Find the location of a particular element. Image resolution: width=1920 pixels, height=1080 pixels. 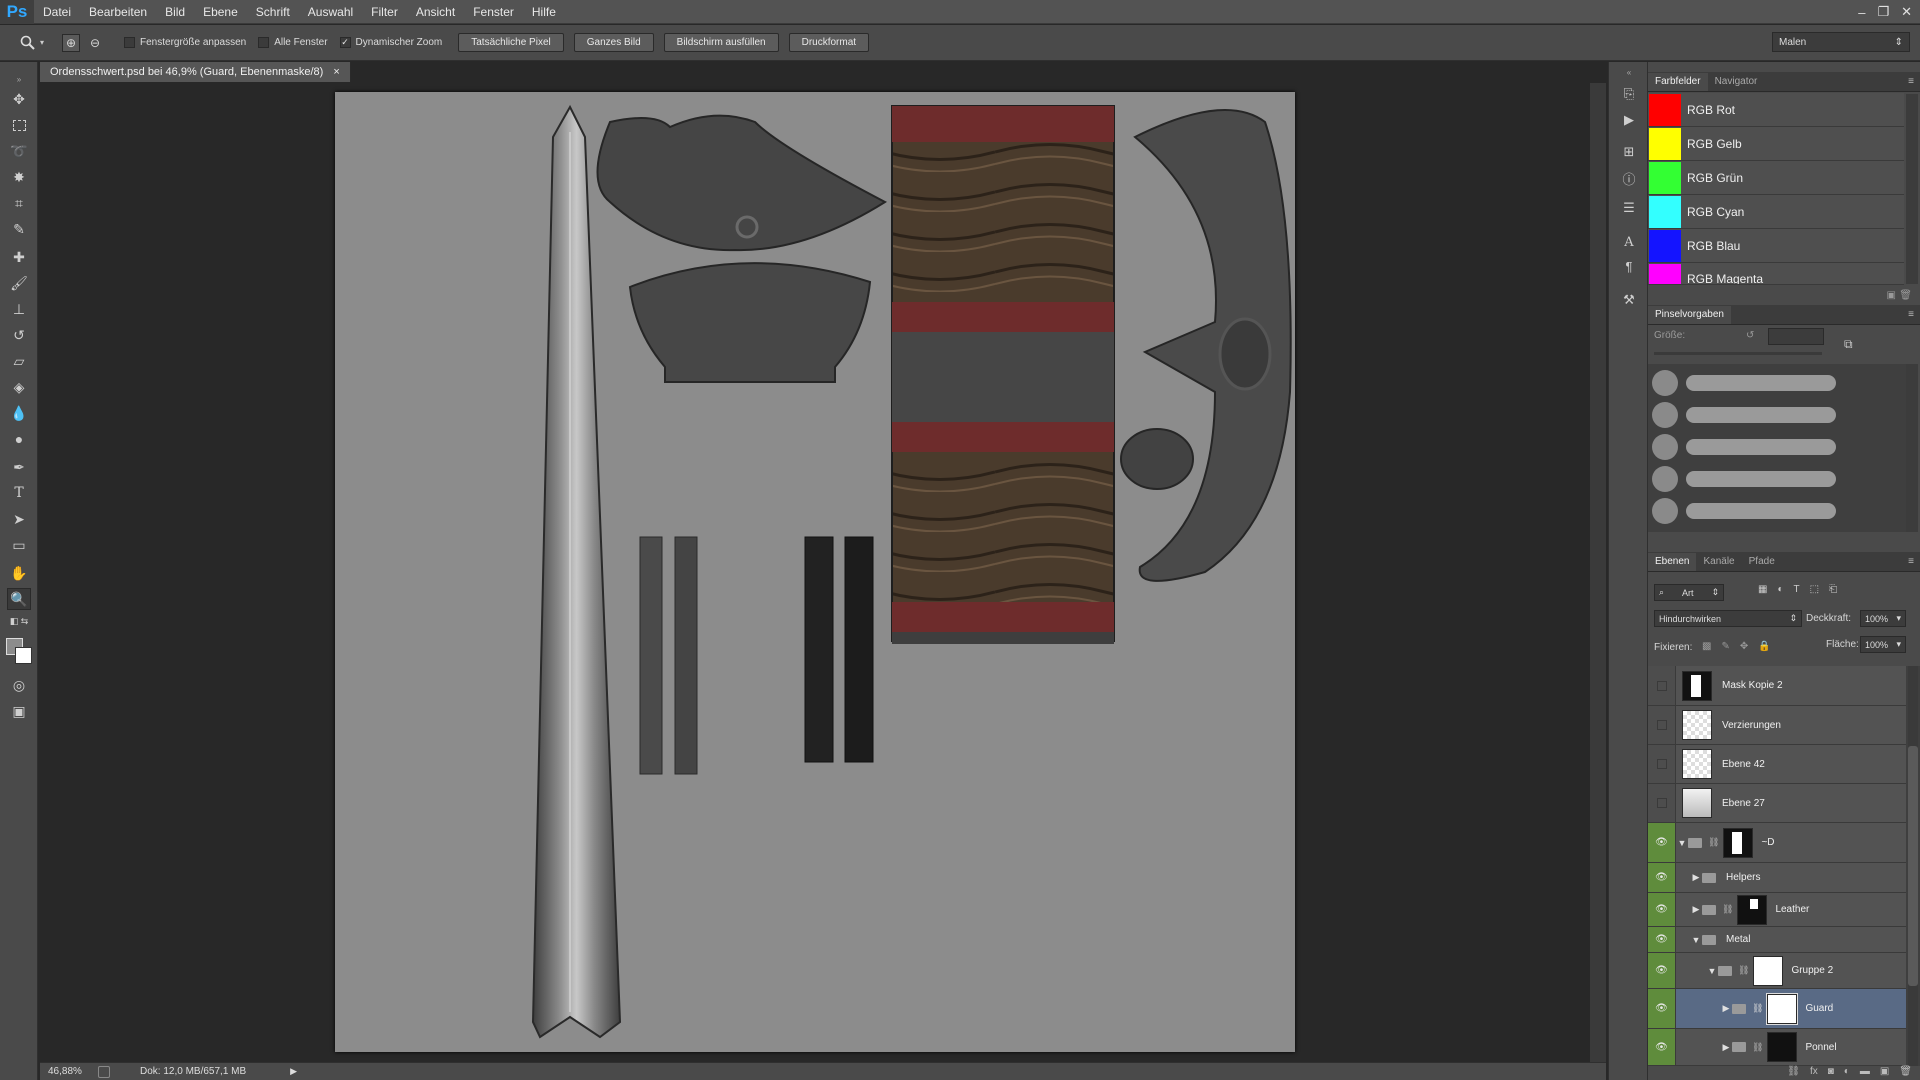

blend-mode-select: Hindurchwirken ⇕ is located at coordinates (1728, 618).